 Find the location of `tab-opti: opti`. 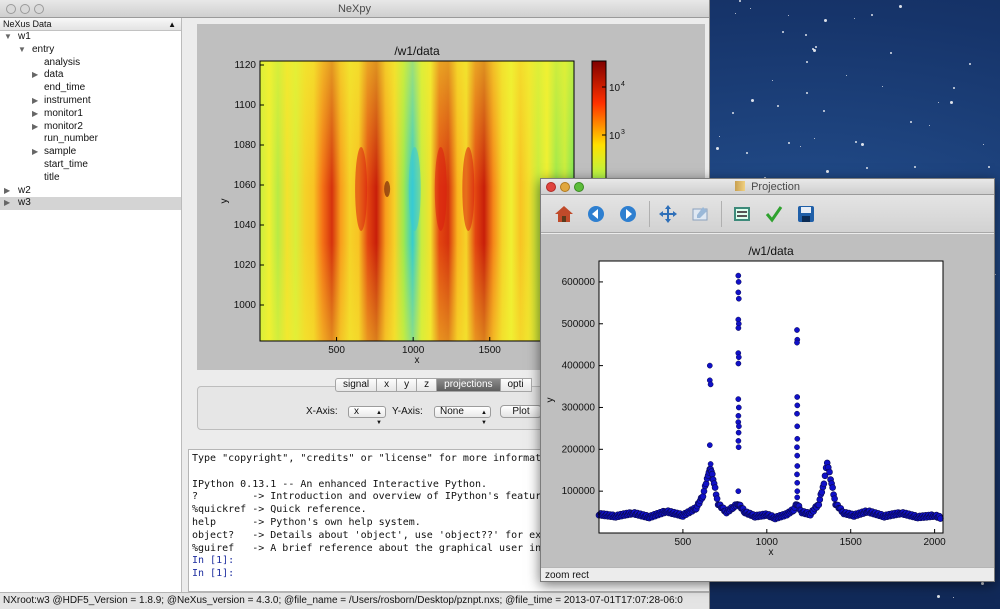

tab-opti: opti is located at coordinates (516, 385).